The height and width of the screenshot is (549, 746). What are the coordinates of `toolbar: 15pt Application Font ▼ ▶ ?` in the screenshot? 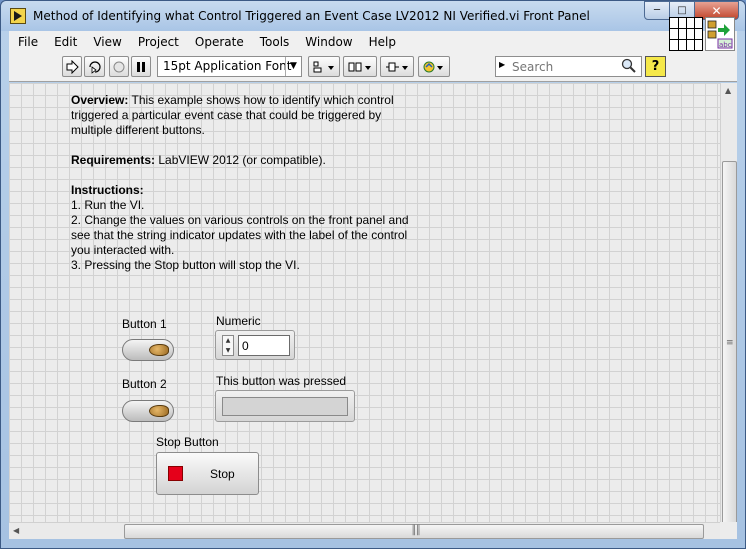 It's located at (373, 67).